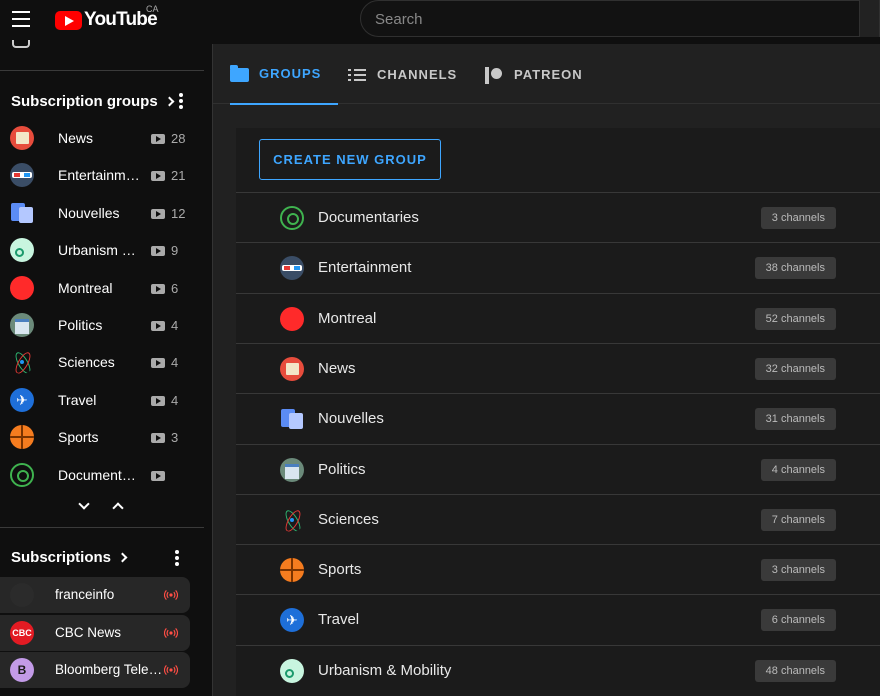  What do you see at coordinates (284, 74) in the screenshot?
I see `tab-groups: GROUPS` at bounding box center [284, 74].